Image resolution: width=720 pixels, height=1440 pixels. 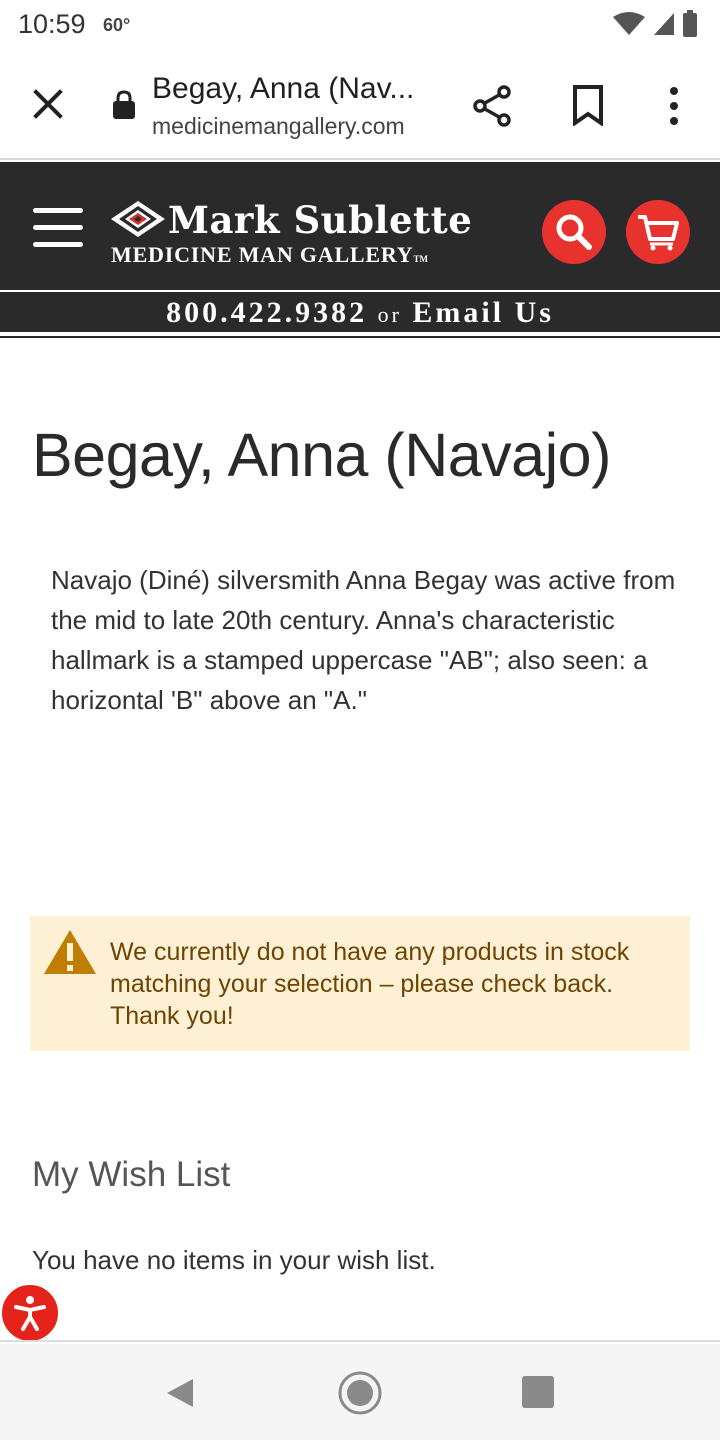 I want to click on close-icon, so click(x=48, y=104).